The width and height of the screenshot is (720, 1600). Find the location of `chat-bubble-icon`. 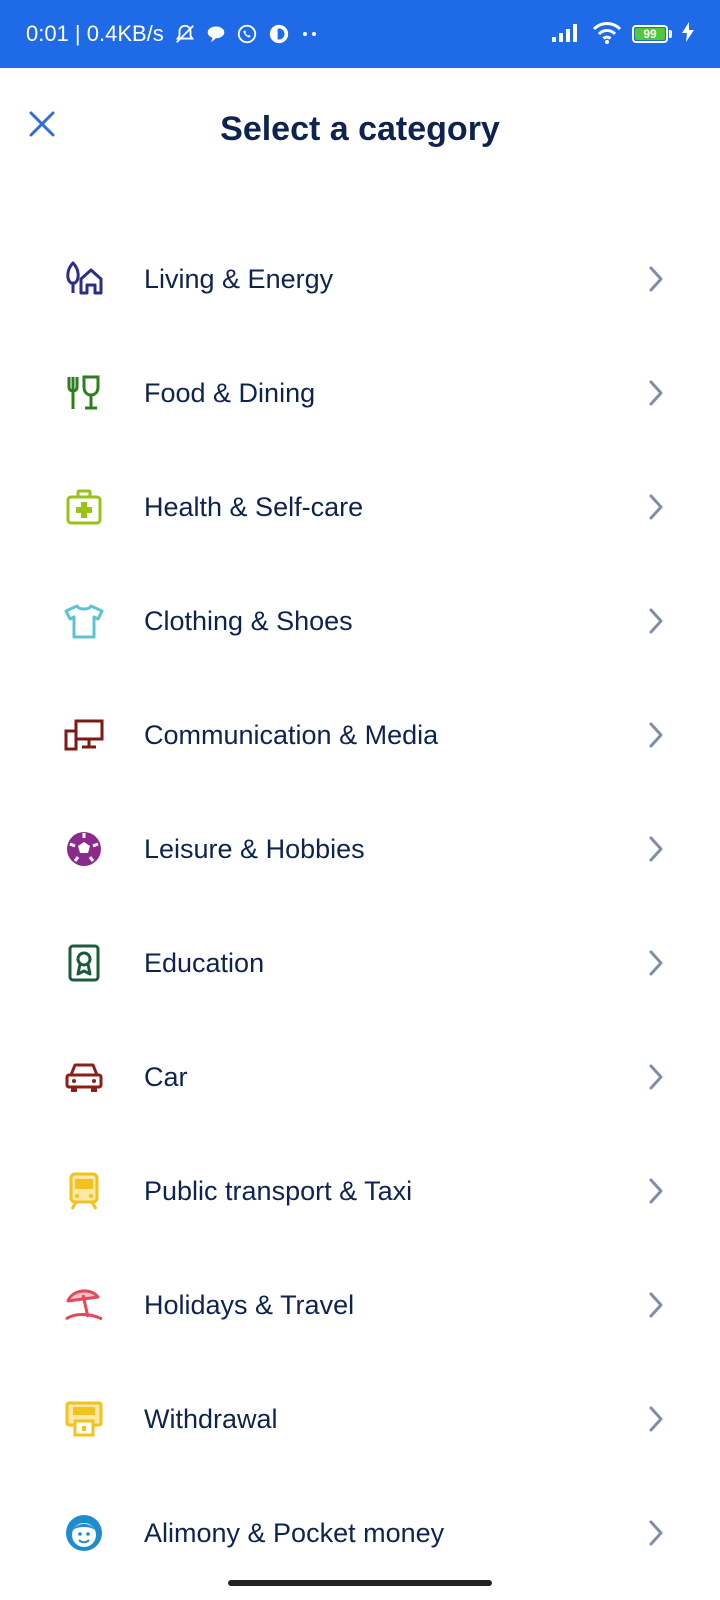

chat-bubble-icon is located at coordinates (216, 34).